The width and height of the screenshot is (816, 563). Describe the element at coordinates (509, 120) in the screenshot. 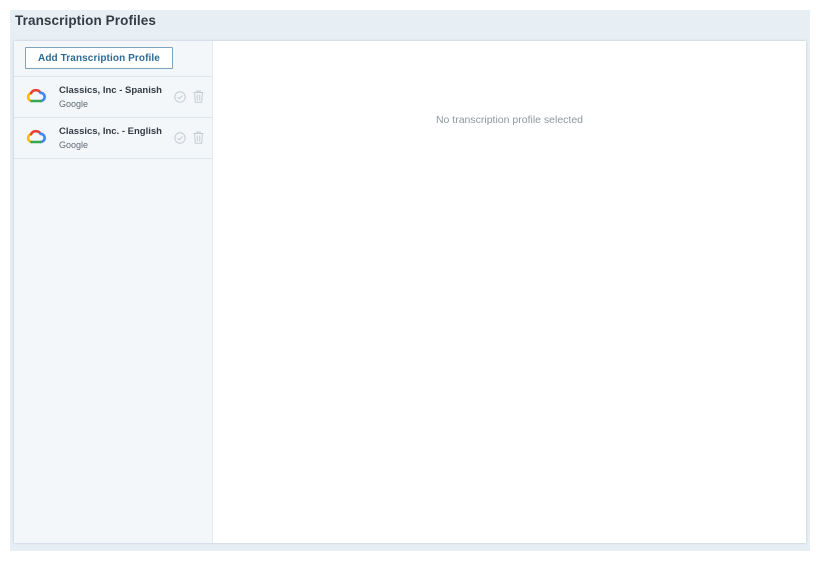

I see `empty-state-message: No transcription profile selected` at that location.